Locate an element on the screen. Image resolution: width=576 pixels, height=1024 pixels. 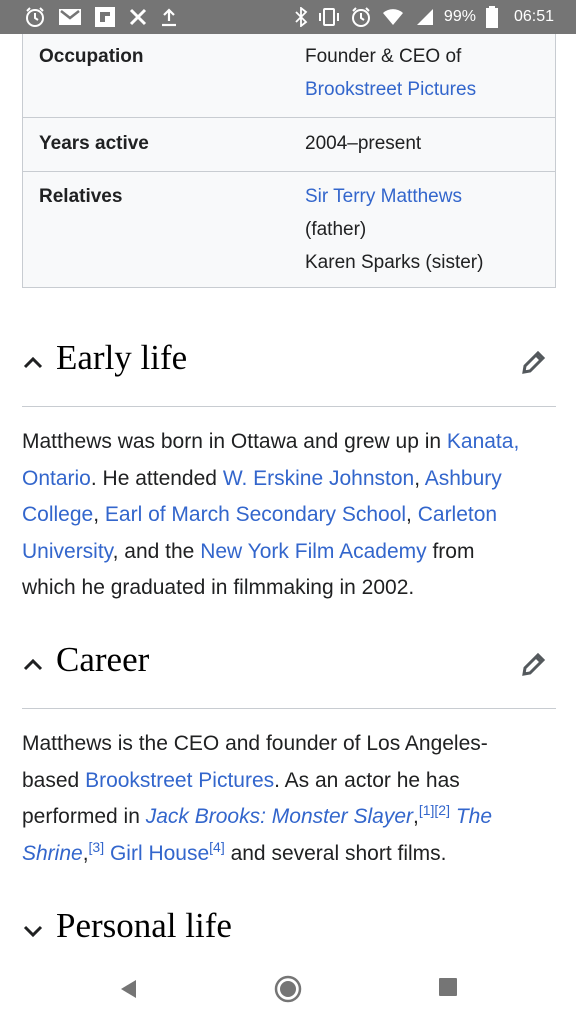
clock: 06:51 is located at coordinates (533, 16).